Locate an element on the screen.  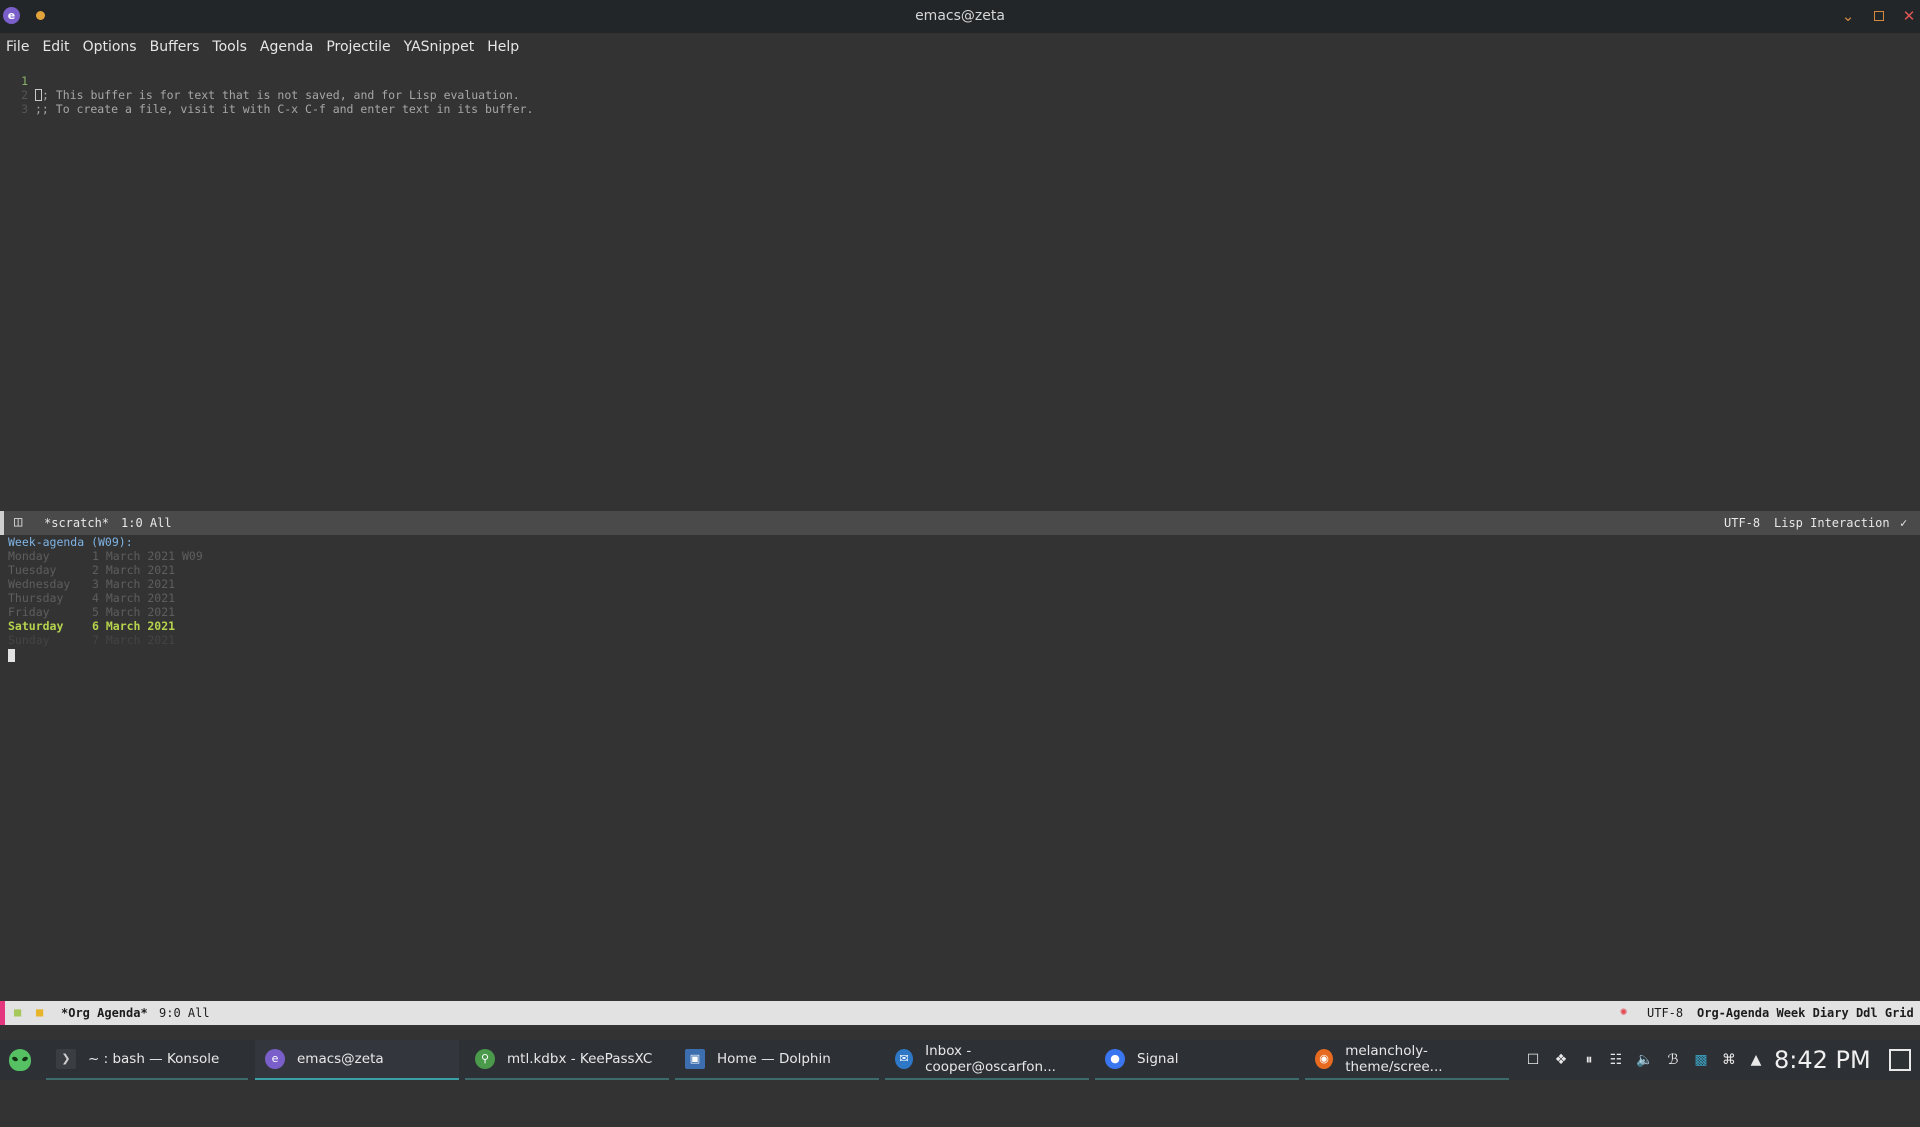
task-keepassxc: ⚲ mtl.kdbx - KeePassXC is located at coordinates (567, 1060).